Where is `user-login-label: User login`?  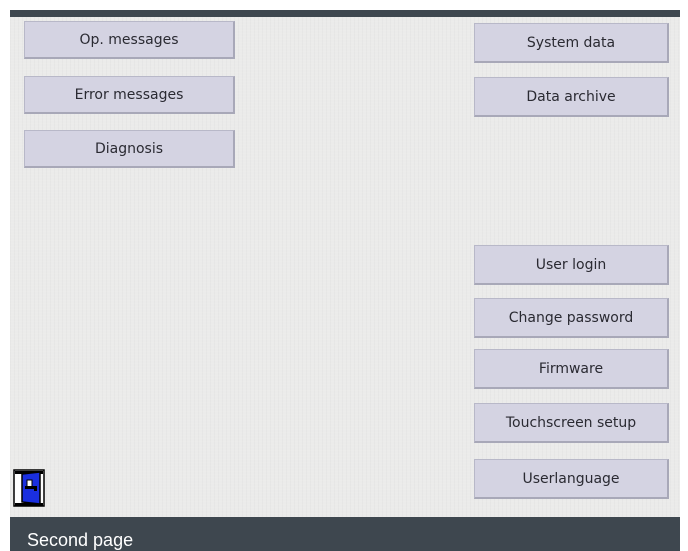 user-login-label: User login is located at coordinates (571, 264).